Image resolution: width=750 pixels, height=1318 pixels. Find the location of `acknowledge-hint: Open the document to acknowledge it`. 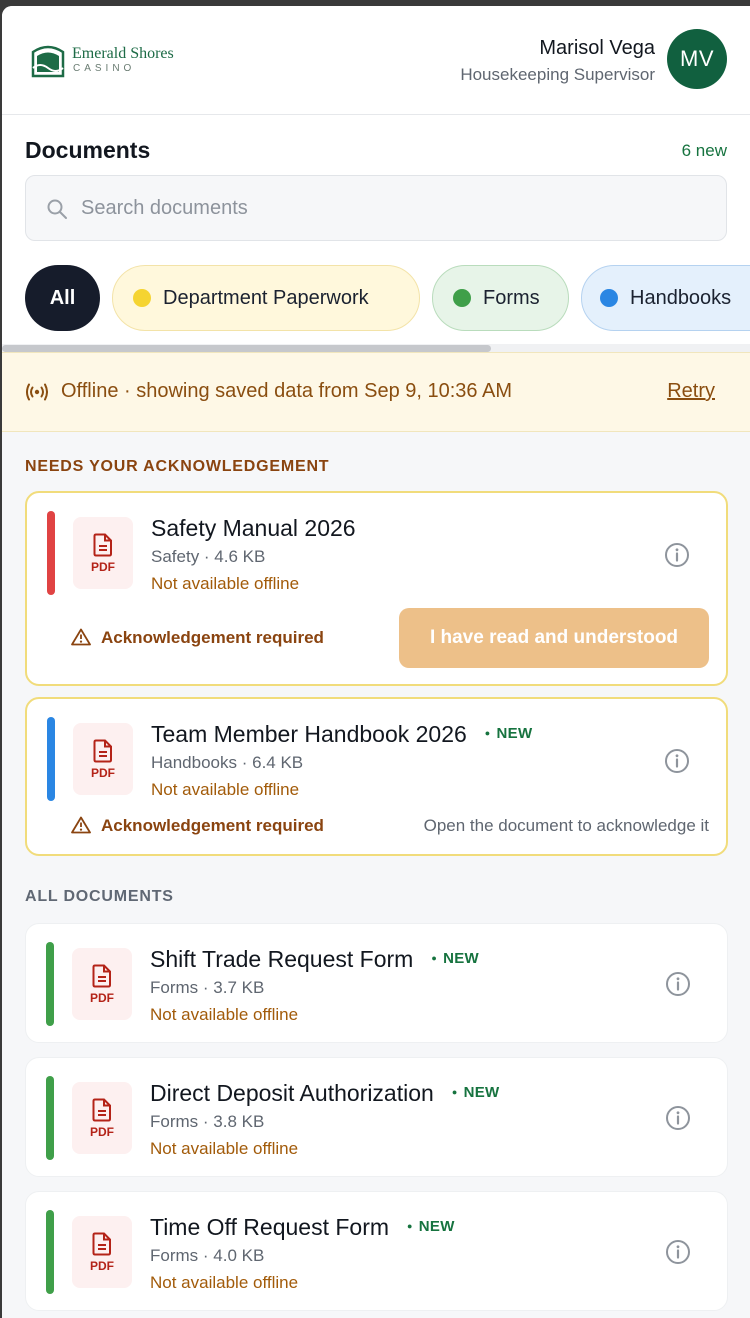

acknowledge-hint: Open the document to acknowledge it is located at coordinates (566, 825).